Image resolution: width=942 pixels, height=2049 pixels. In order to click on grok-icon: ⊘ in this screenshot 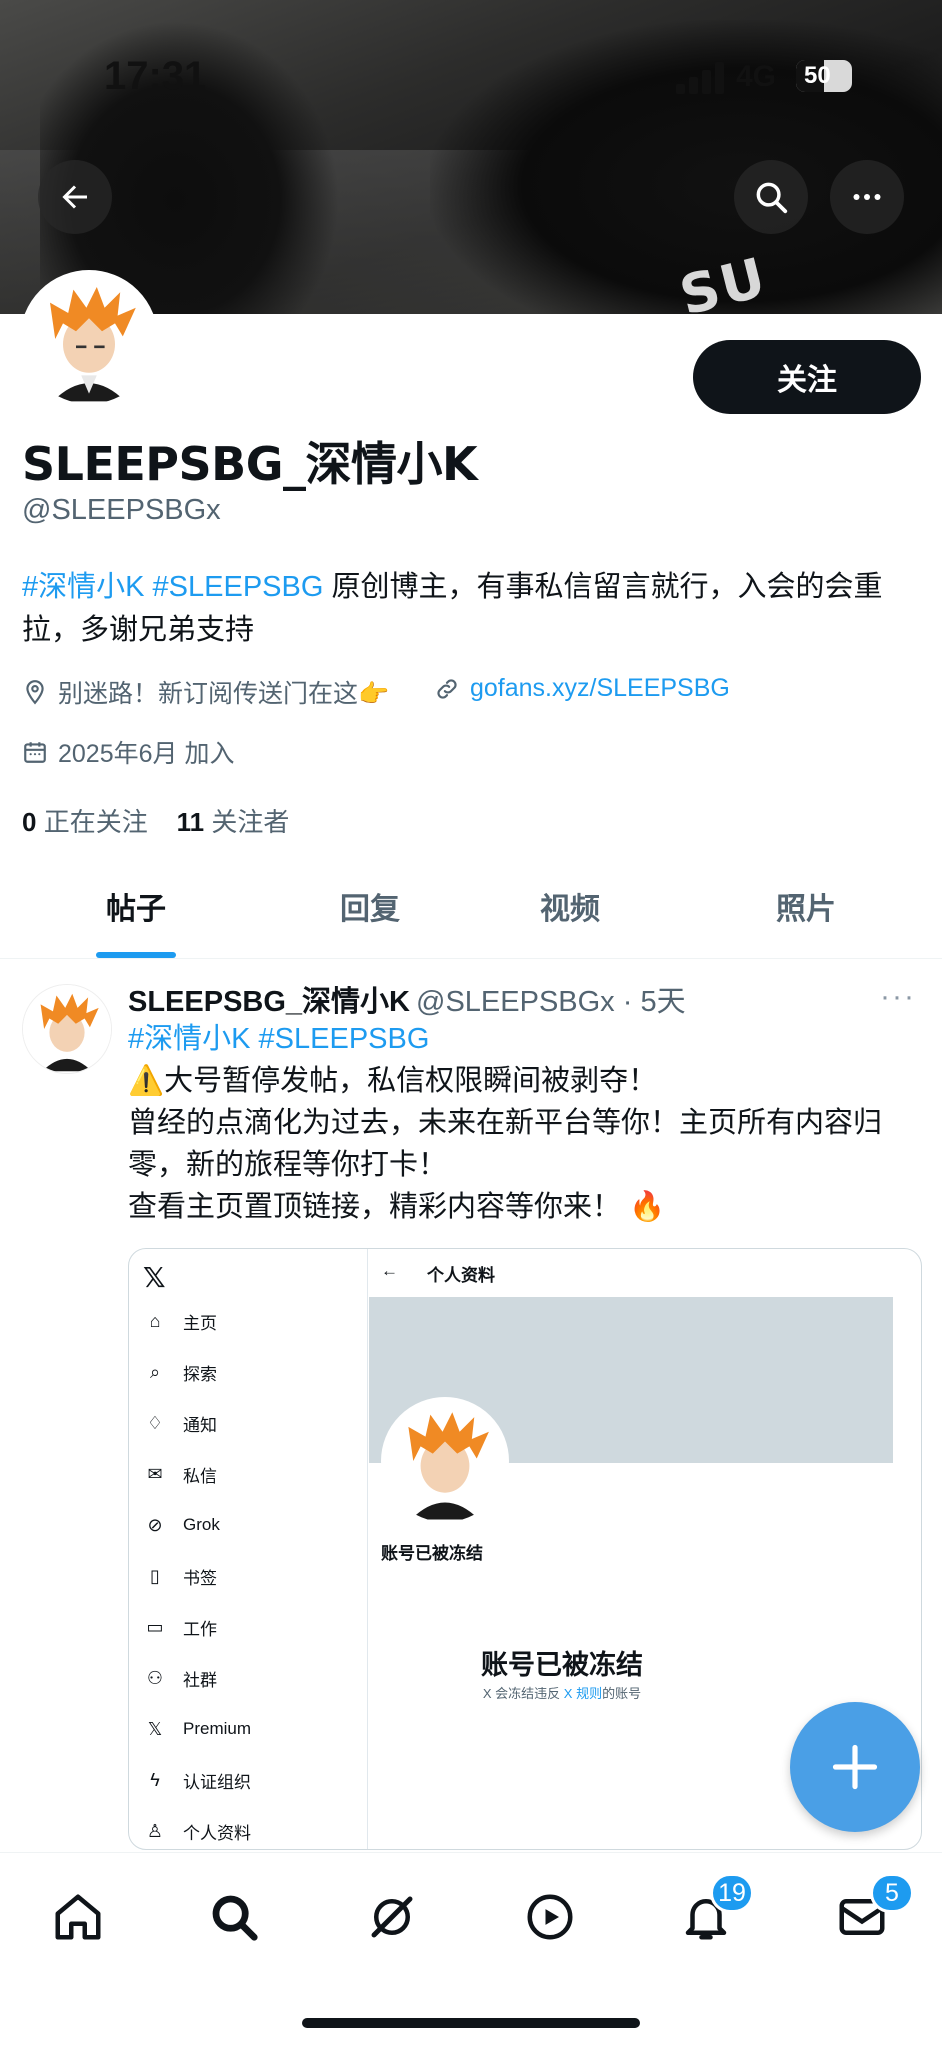, I will do `click(155, 1524)`.